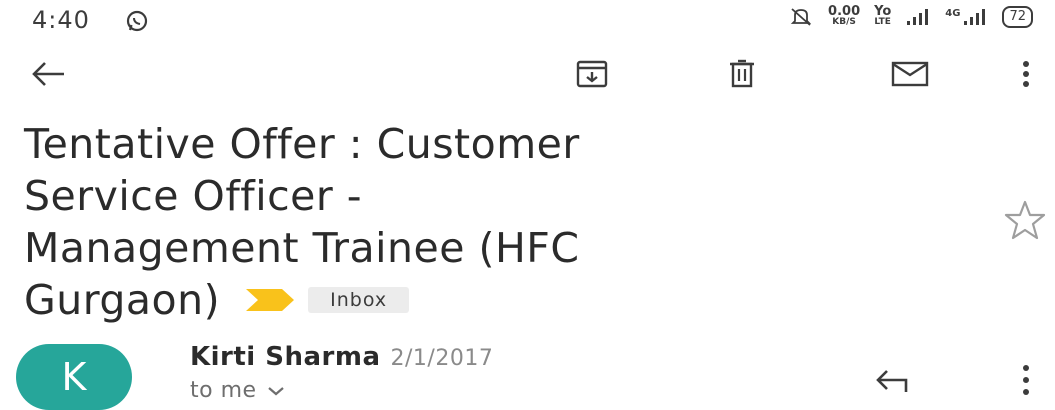  I want to click on volte-indicator: Yo LTE, so click(883, 16).